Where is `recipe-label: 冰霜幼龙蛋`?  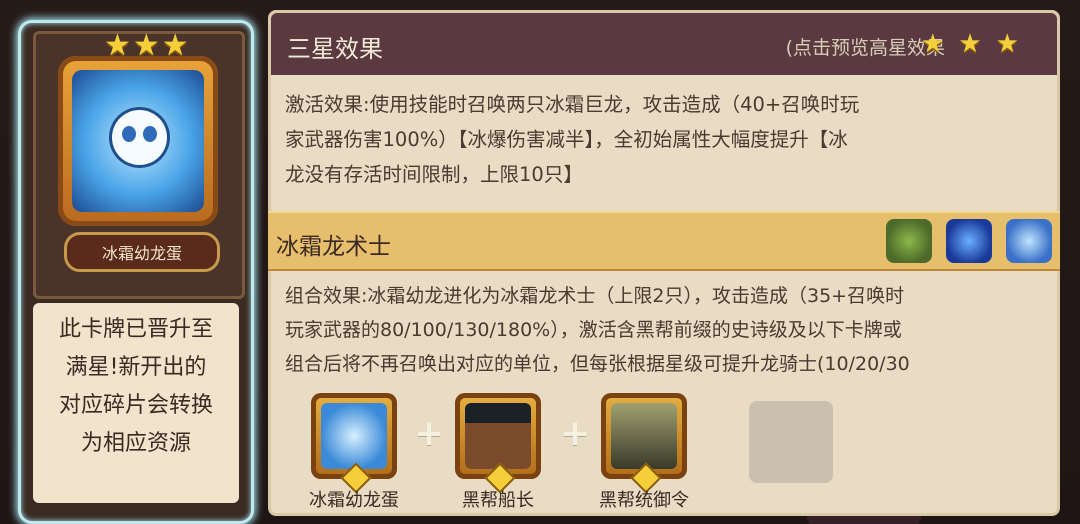 recipe-label: 冰霜幼龙蛋 is located at coordinates (354, 500).